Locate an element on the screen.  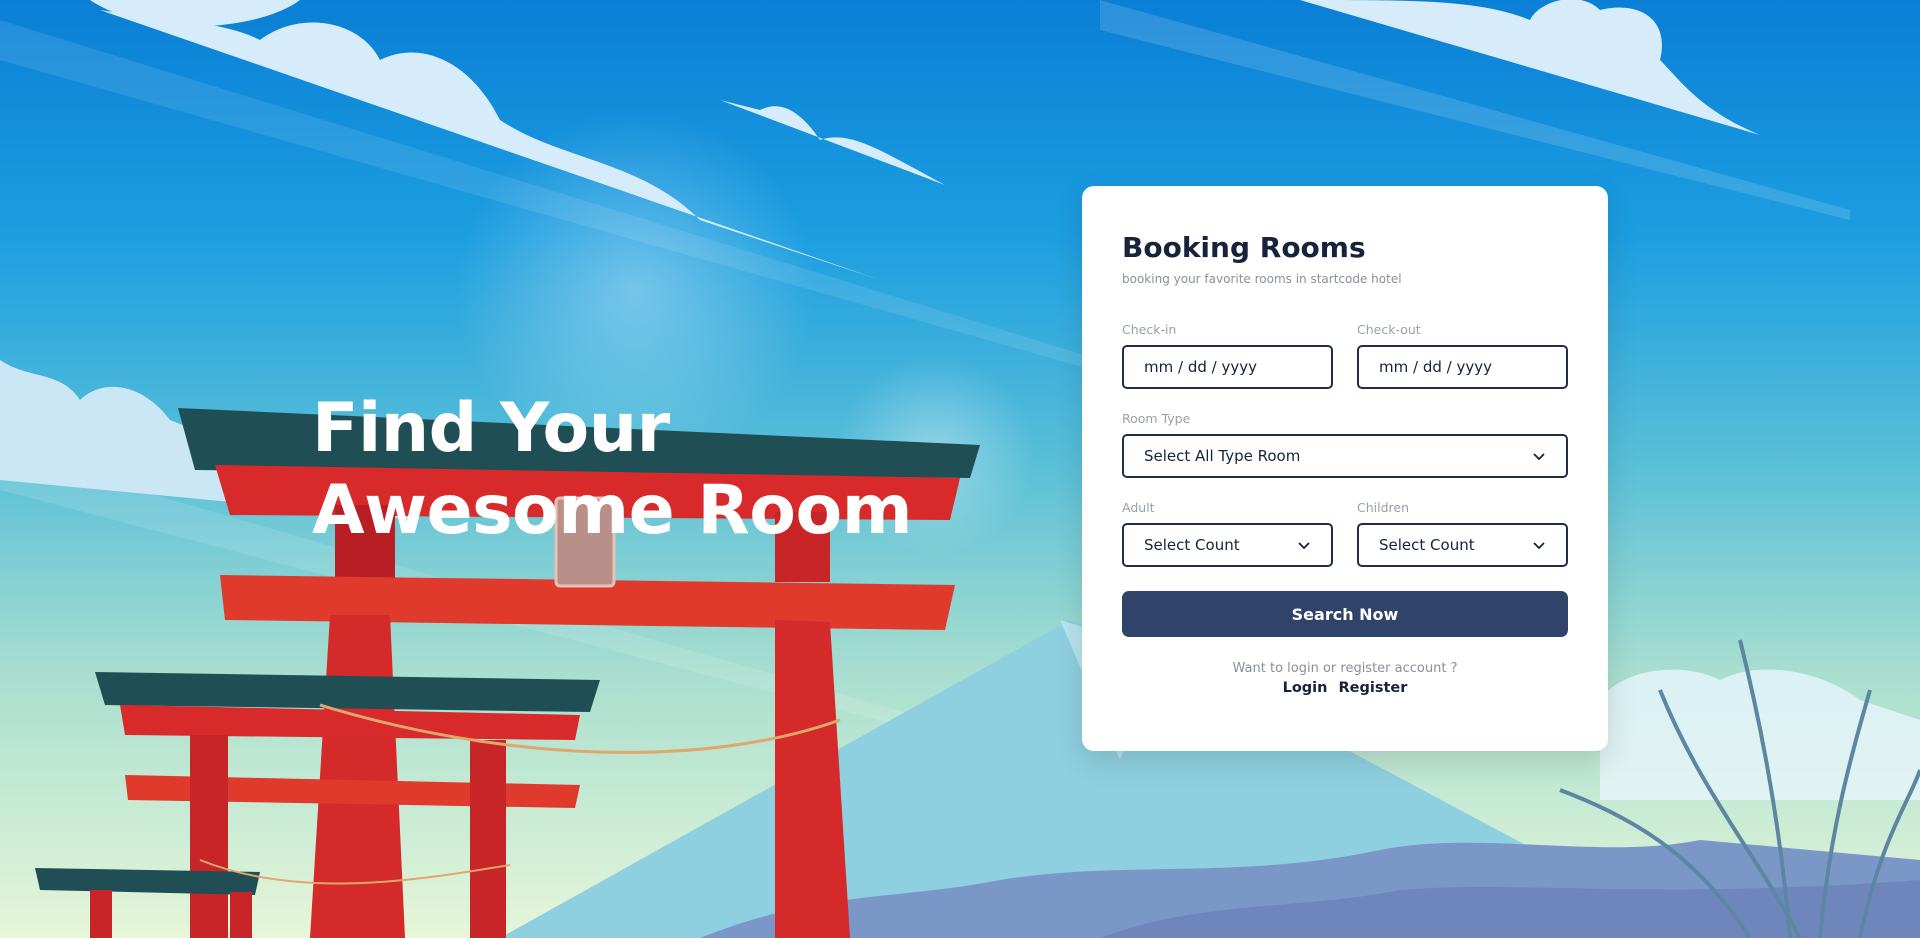
adult-field: Adult Select Count is located at coordinates (1227, 533).